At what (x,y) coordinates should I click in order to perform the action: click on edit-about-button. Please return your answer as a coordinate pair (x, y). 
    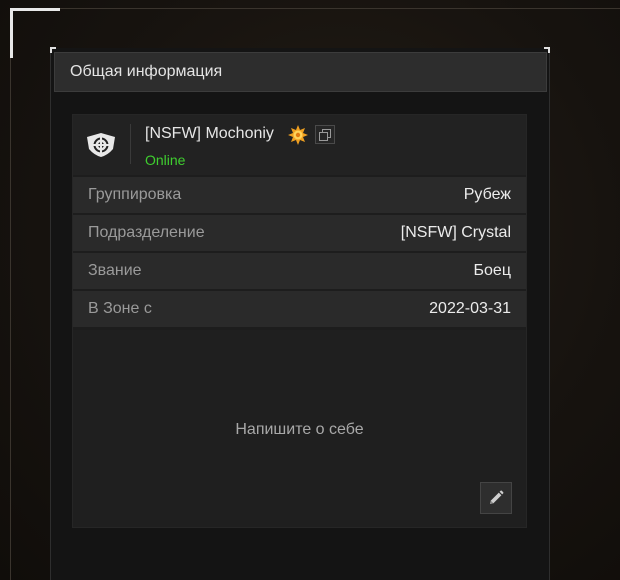
    Looking at the image, I should click on (496, 498).